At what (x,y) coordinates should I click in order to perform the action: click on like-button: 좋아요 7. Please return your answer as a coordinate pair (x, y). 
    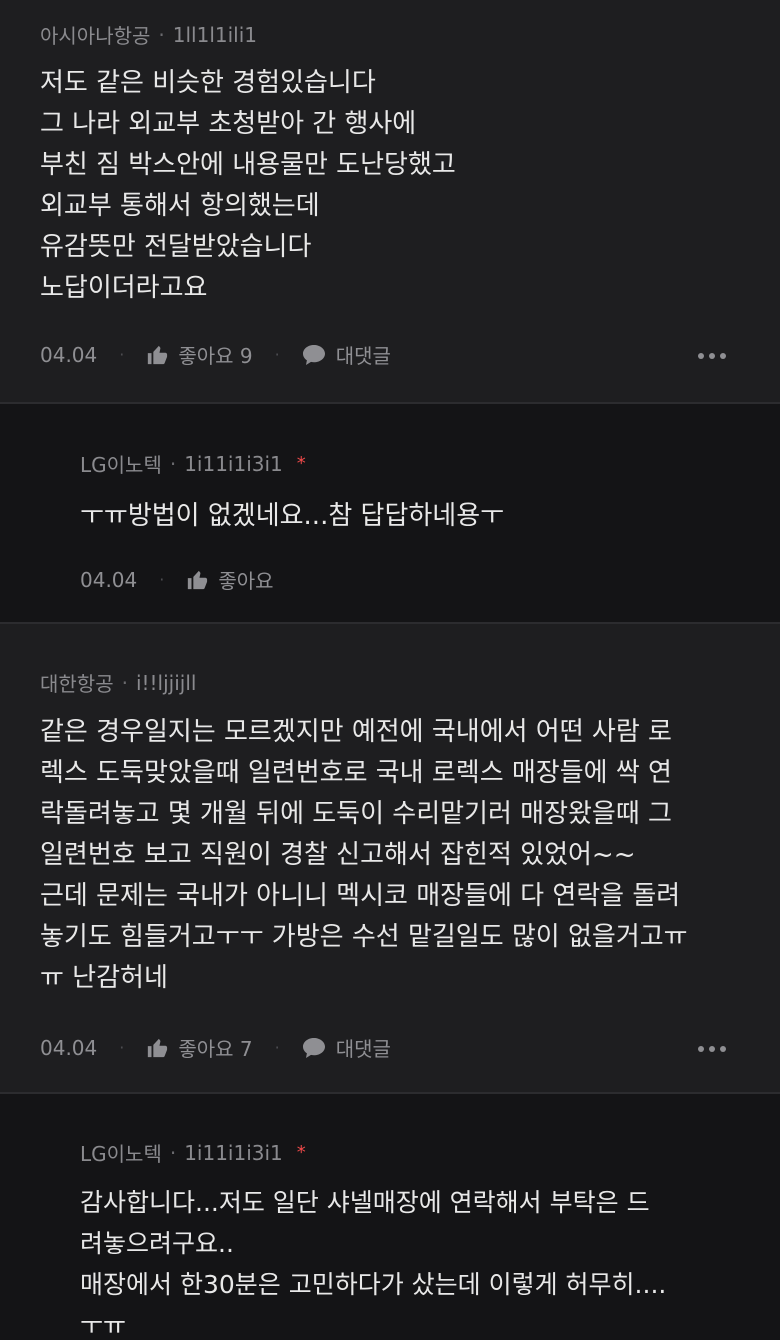
    Looking at the image, I should click on (199, 1047).